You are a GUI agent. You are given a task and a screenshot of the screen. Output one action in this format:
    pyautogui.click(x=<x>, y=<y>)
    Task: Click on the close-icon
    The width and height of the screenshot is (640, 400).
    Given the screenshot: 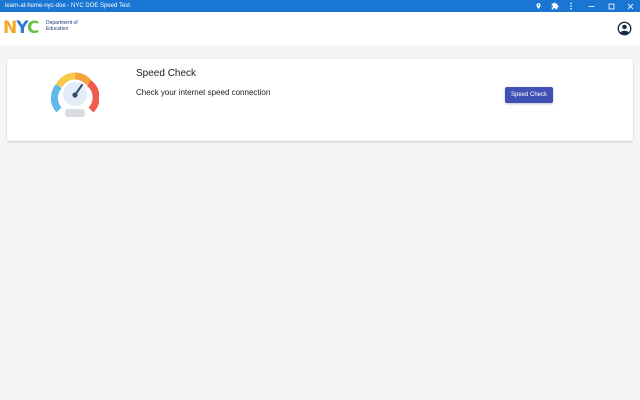 What is the action you would take?
    pyautogui.click(x=630, y=6)
    